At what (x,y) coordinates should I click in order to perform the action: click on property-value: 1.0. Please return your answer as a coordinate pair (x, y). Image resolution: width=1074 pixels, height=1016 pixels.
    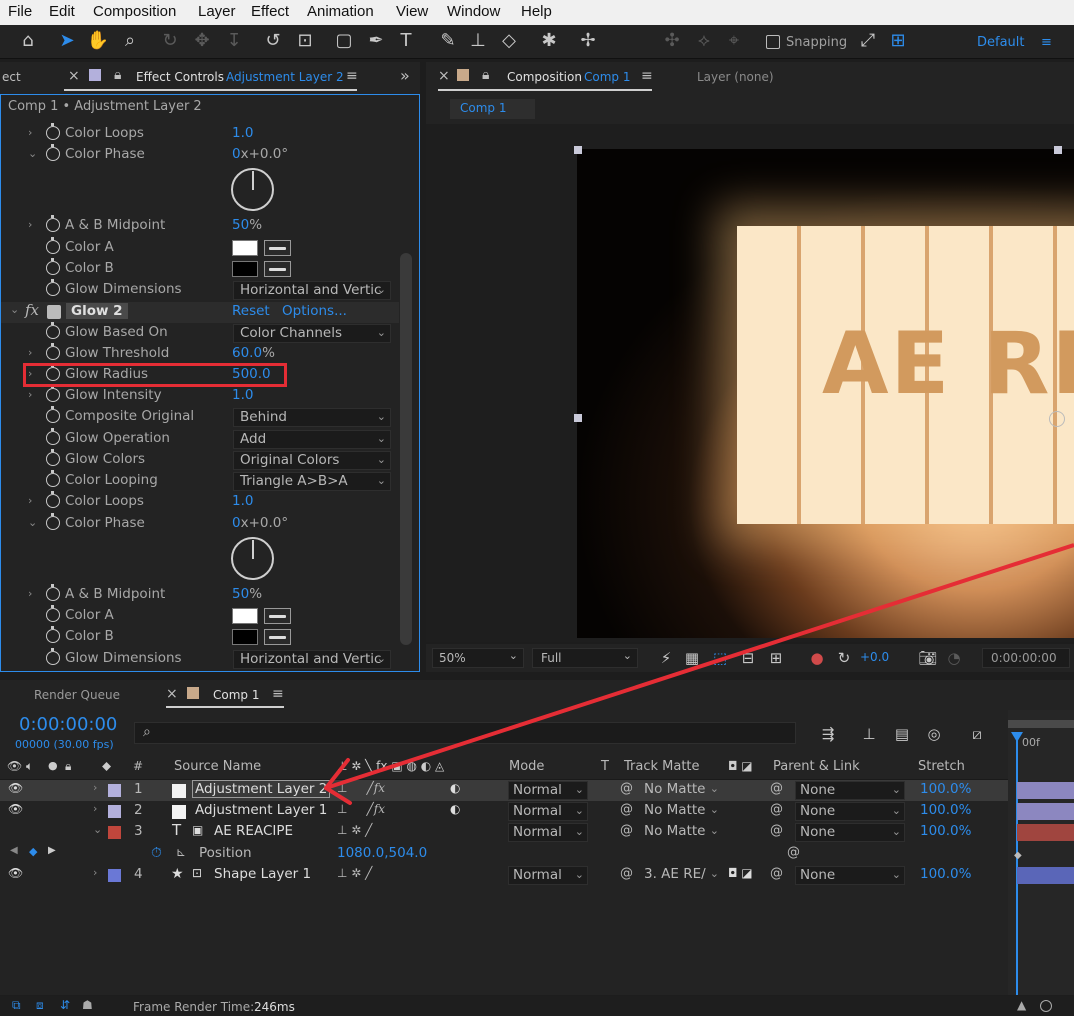
    Looking at the image, I should click on (242, 395).